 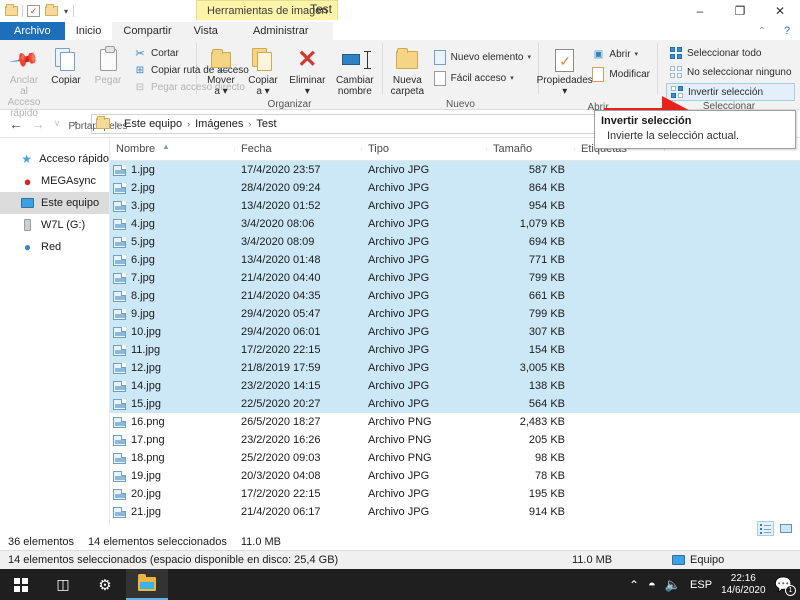 What do you see at coordinates (455, 476) in the screenshot?
I see `table-row: 19.jpg 20/3/2020 04:08 Archivo JPG 78 KB` at bounding box center [455, 476].